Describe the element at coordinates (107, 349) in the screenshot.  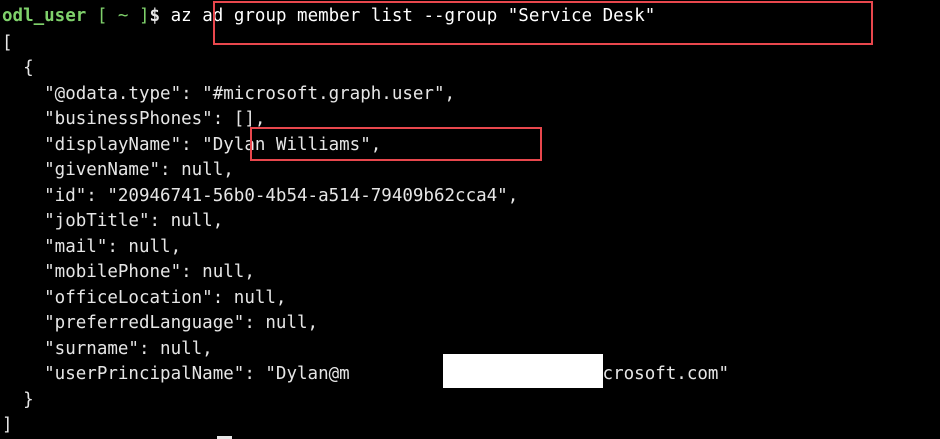
I see `output-line: "surname": null,` at that location.